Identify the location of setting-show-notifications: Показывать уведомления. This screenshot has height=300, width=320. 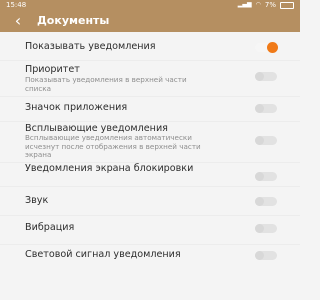
(150, 48).